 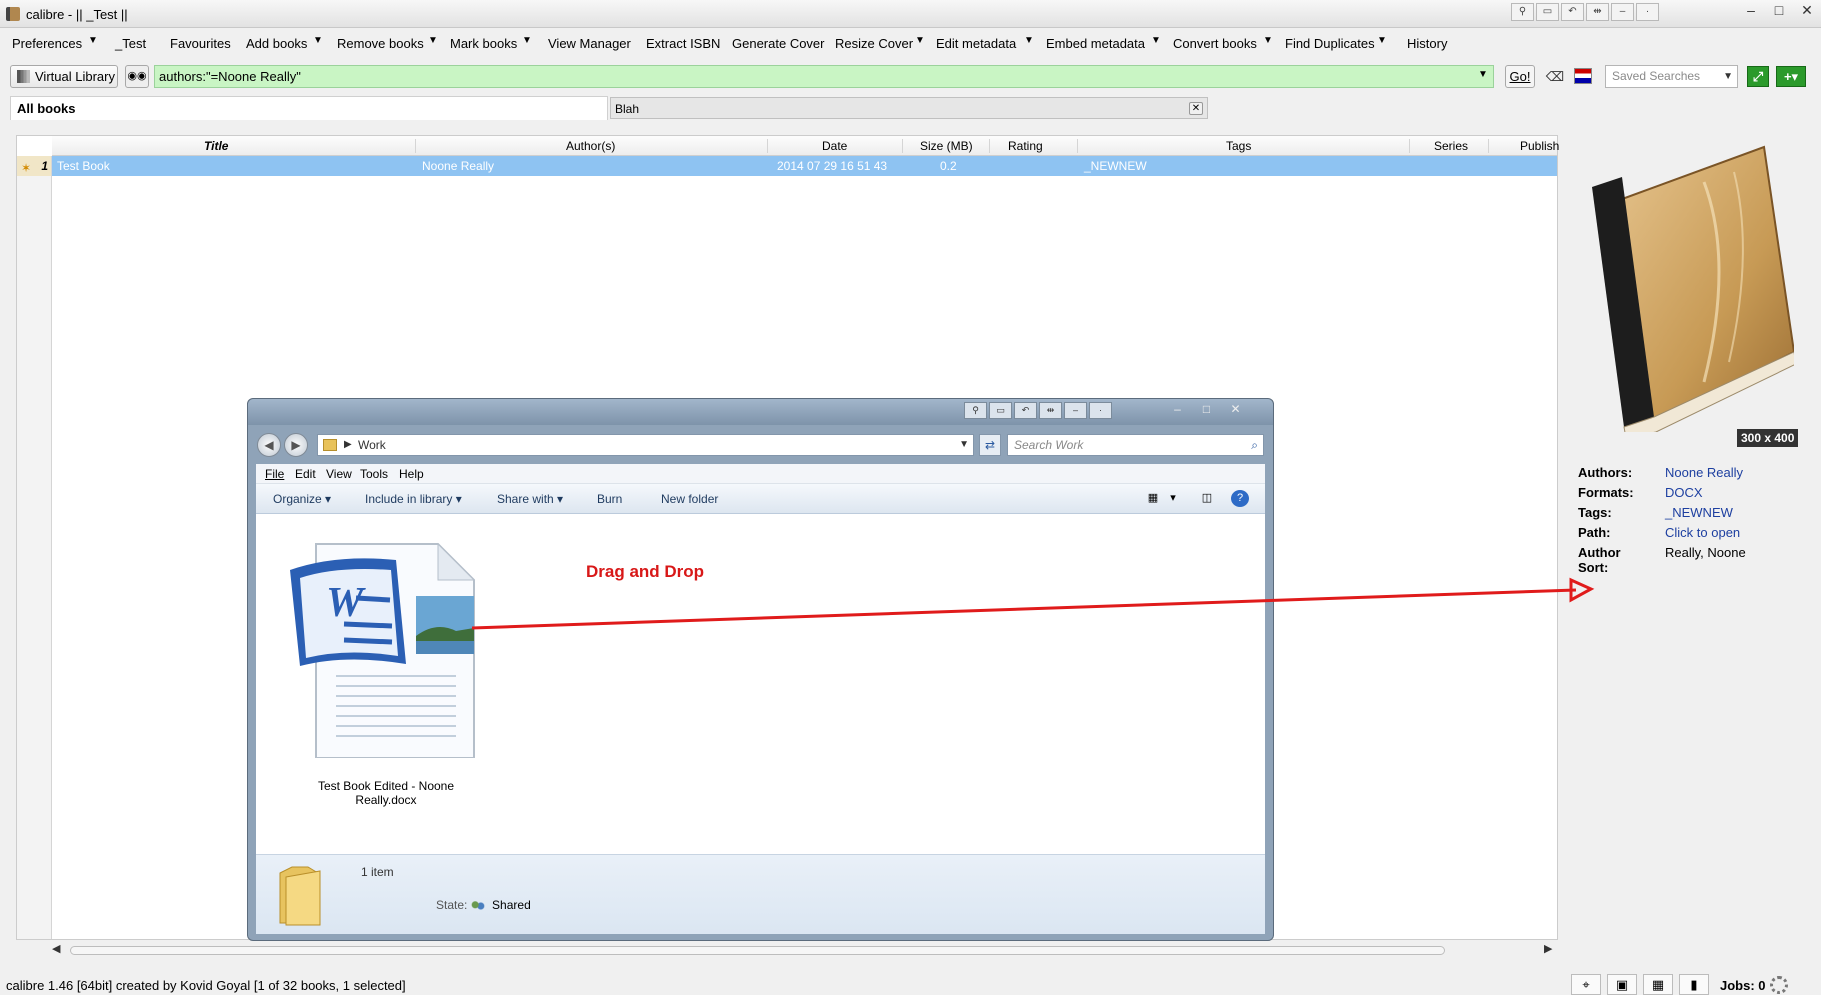 I want to click on menu-edit: Edit, so click(x=305, y=474).